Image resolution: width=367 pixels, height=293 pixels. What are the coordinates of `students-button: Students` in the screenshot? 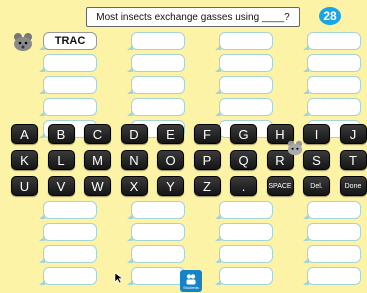 It's located at (191, 281).